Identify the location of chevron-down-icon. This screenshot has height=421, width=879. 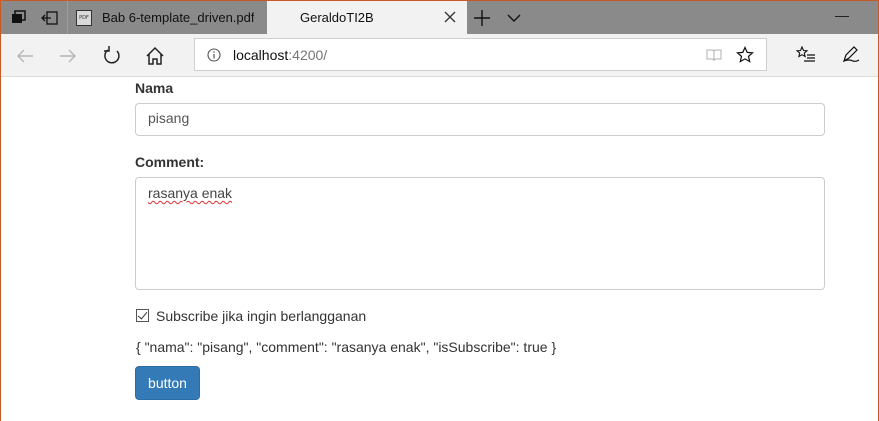
(514, 18).